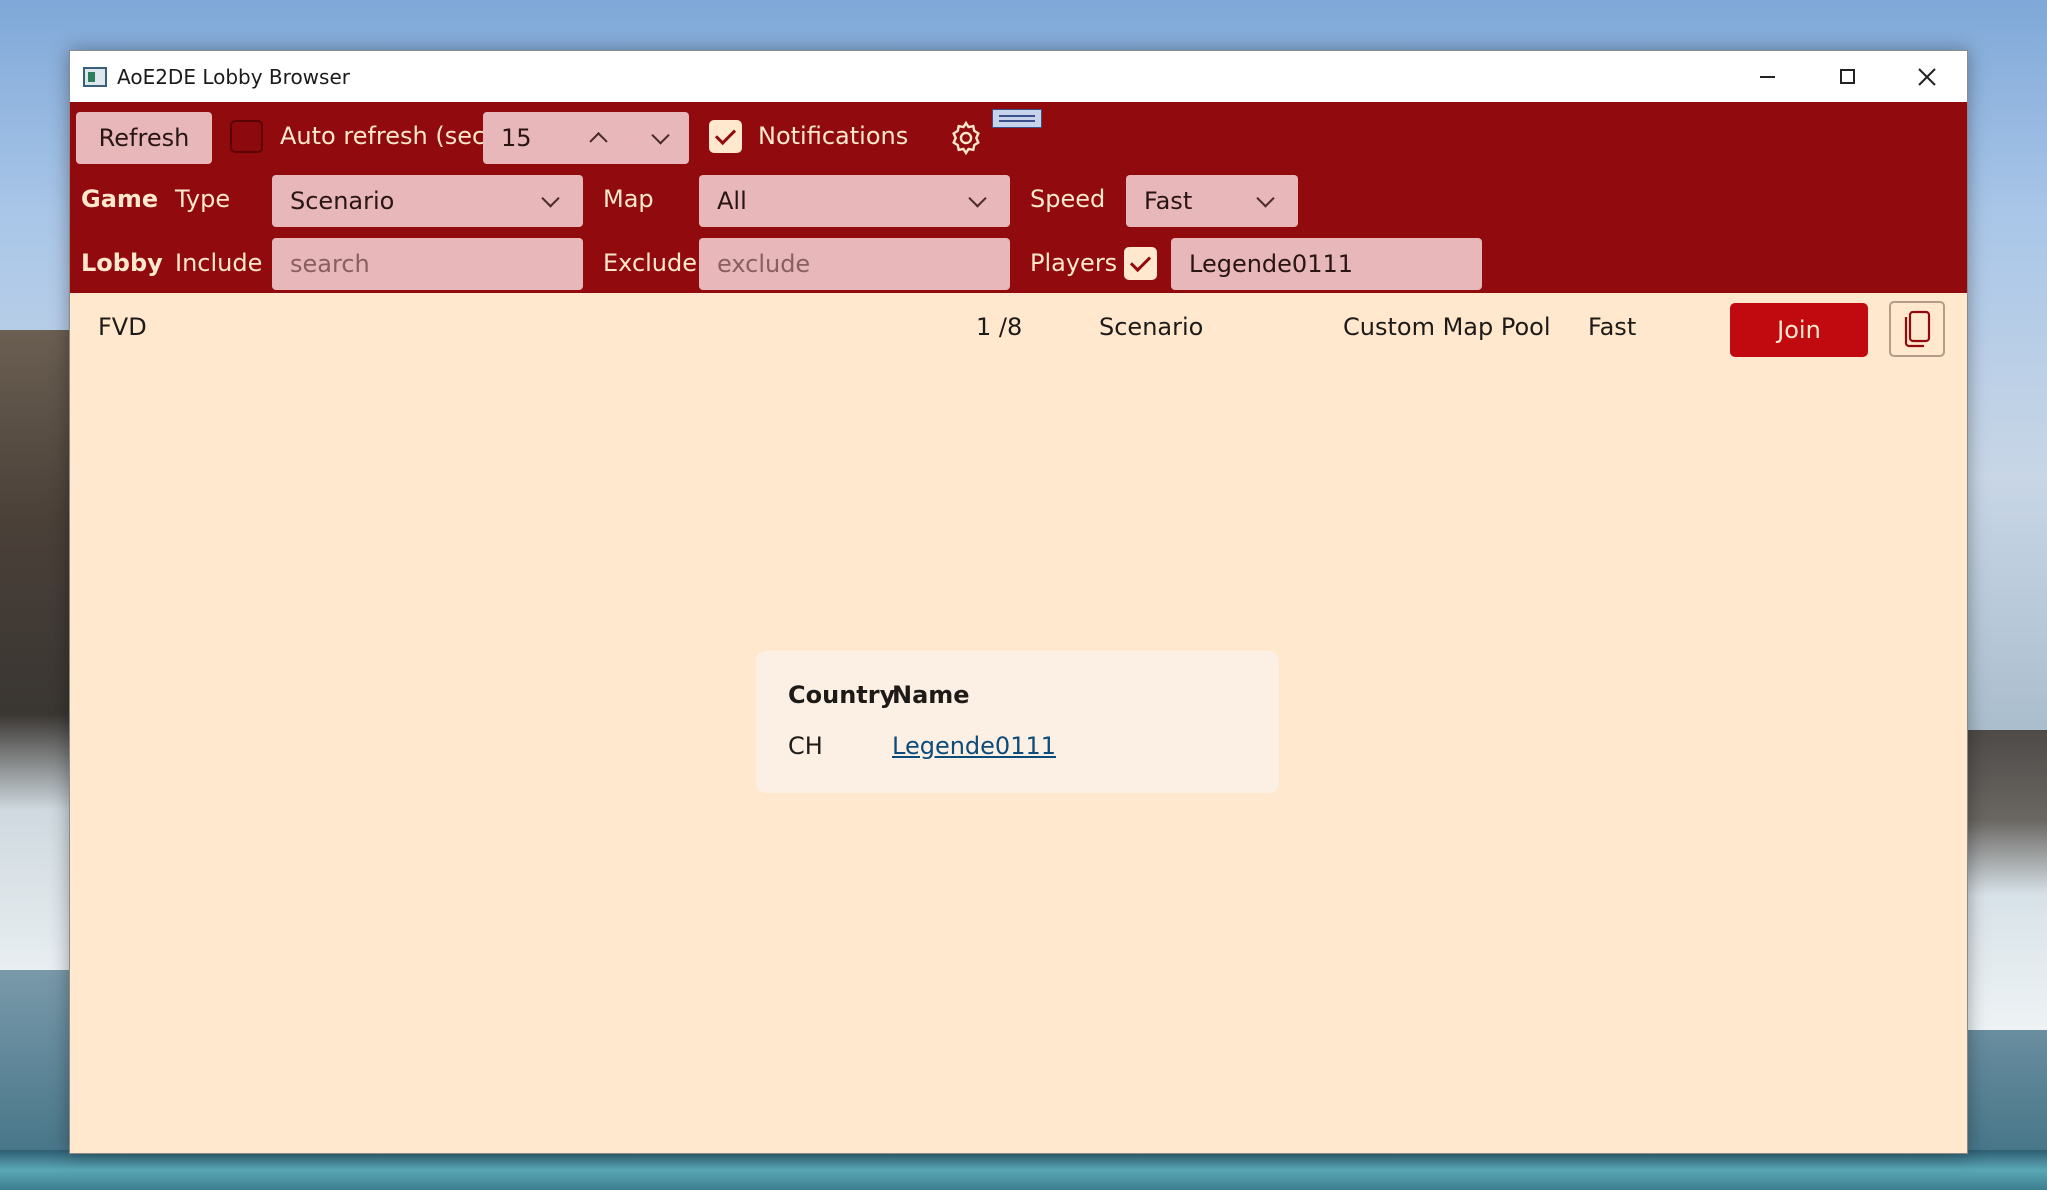 The image size is (2047, 1190). I want to click on settings-button, so click(966, 138).